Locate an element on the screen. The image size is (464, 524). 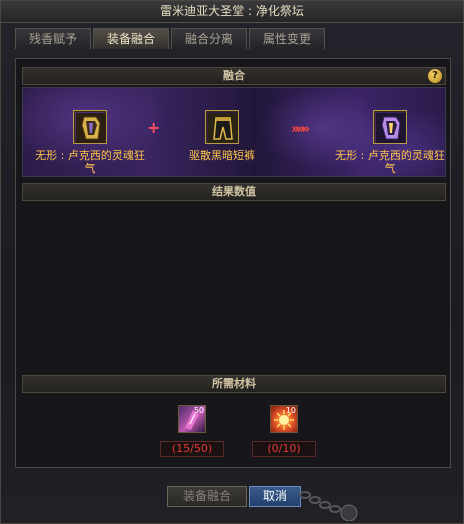
fusion-section-title: 融合 is located at coordinates (234, 75).